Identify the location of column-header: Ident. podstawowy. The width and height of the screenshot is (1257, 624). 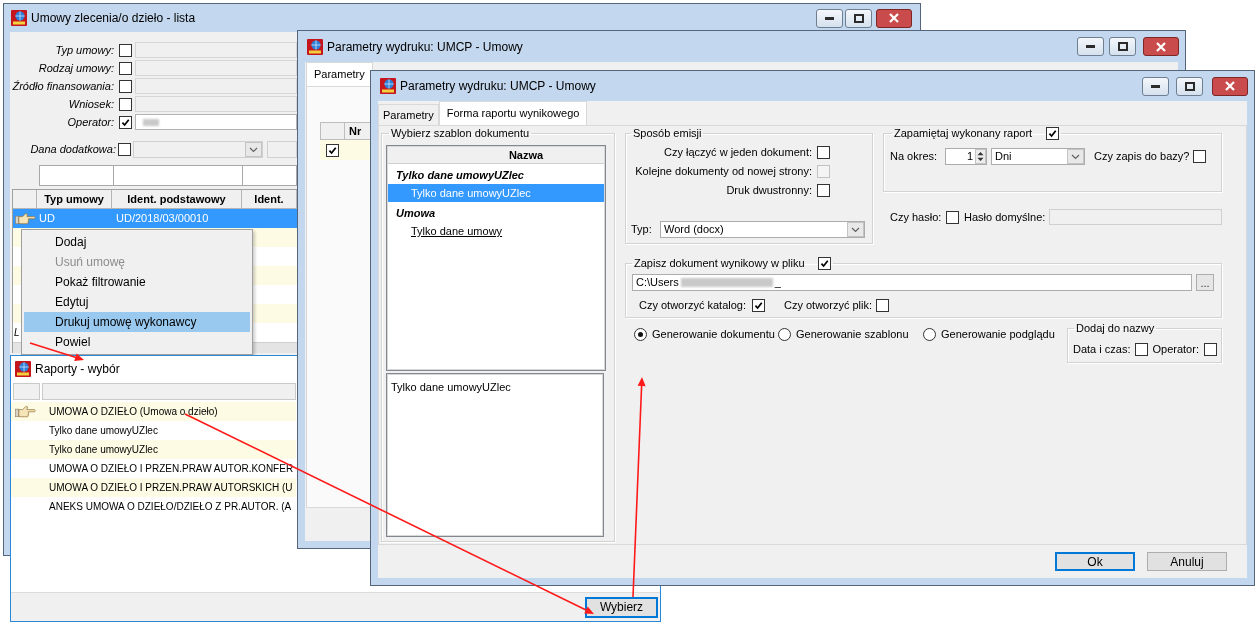
(177, 199).